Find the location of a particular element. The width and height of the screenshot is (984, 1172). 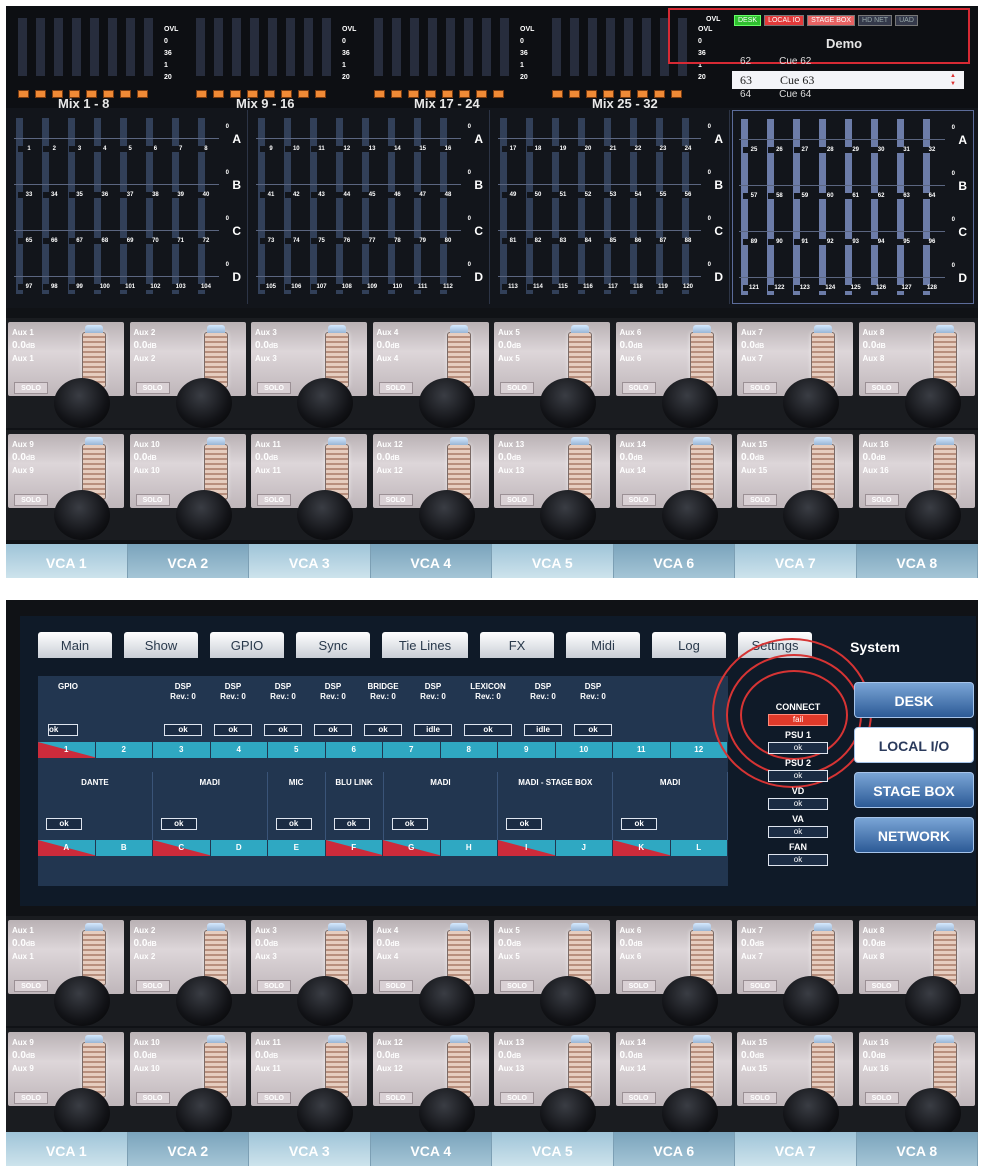

channel-number: 46 is located at coordinates (397, 195).